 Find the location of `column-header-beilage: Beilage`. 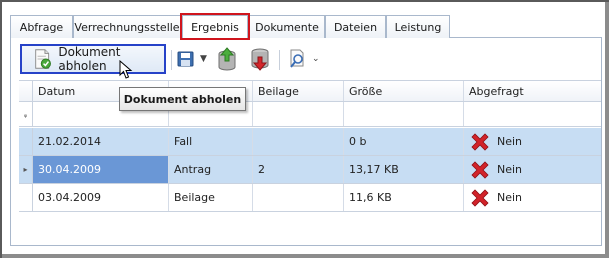

column-header-beilage: Beilage is located at coordinates (298, 91).